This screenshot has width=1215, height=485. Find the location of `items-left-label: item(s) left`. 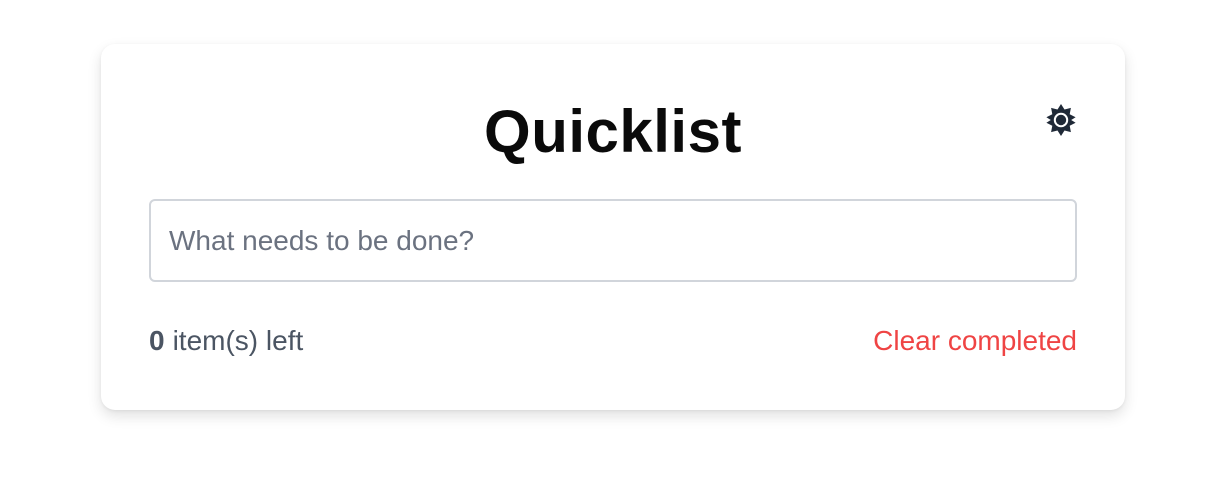

items-left-label: item(s) left is located at coordinates (238, 340).